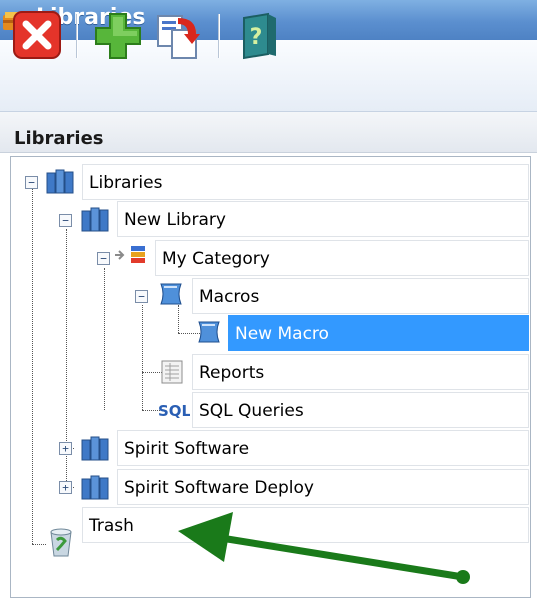 This screenshot has height=598, width=537. What do you see at coordinates (38, 36) in the screenshot?
I see `delete-icon` at bounding box center [38, 36].